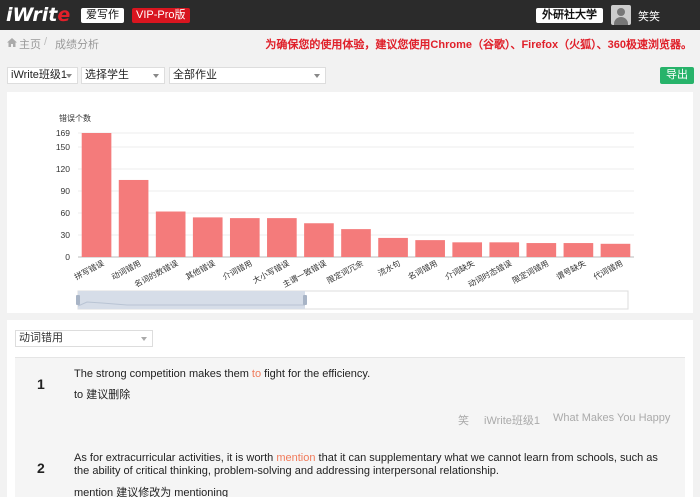 The width and height of the screenshot is (700, 497). What do you see at coordinates (89, 270) in the screenshot?
I see `x-tick-label: 拼写错误` at bounding box center [89, 270].